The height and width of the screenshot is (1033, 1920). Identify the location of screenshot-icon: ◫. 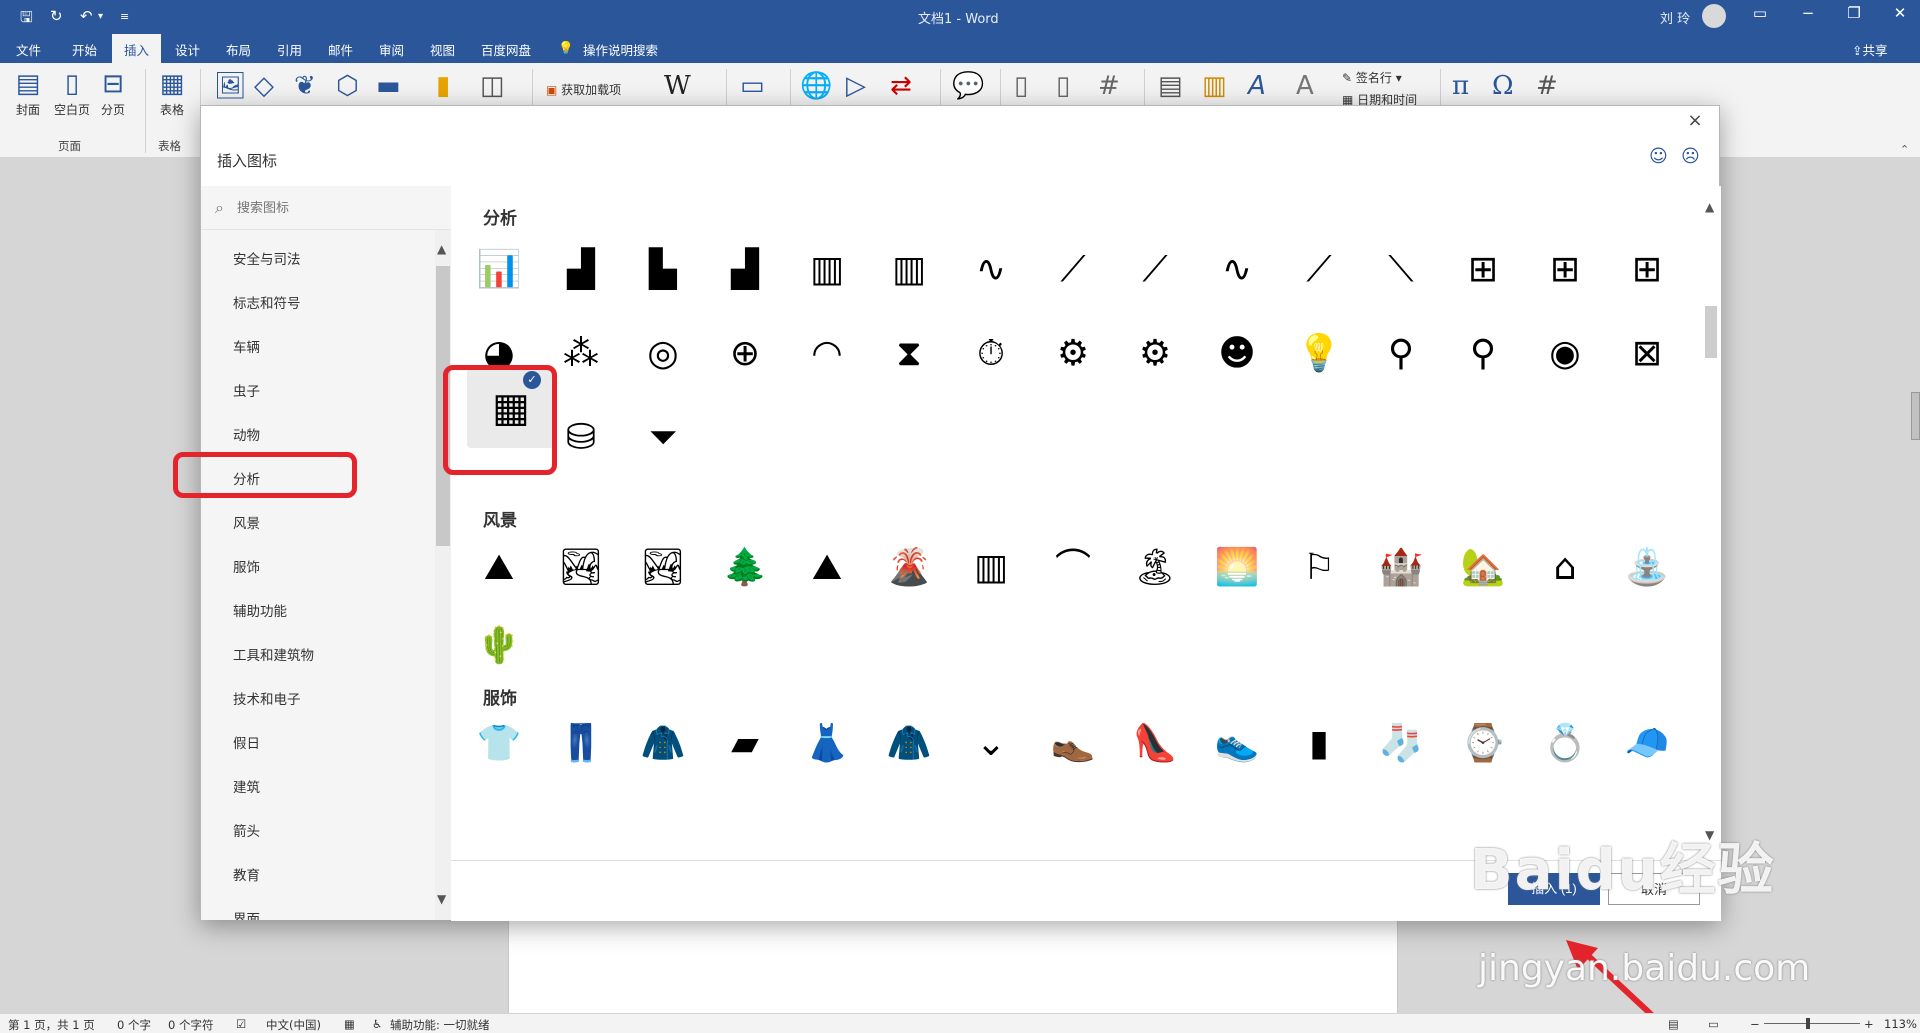
(492, 86).